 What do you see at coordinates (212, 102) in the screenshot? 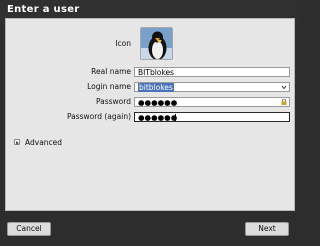
I see `password-field: ●●●●●●` at bounding box center [212, 102].